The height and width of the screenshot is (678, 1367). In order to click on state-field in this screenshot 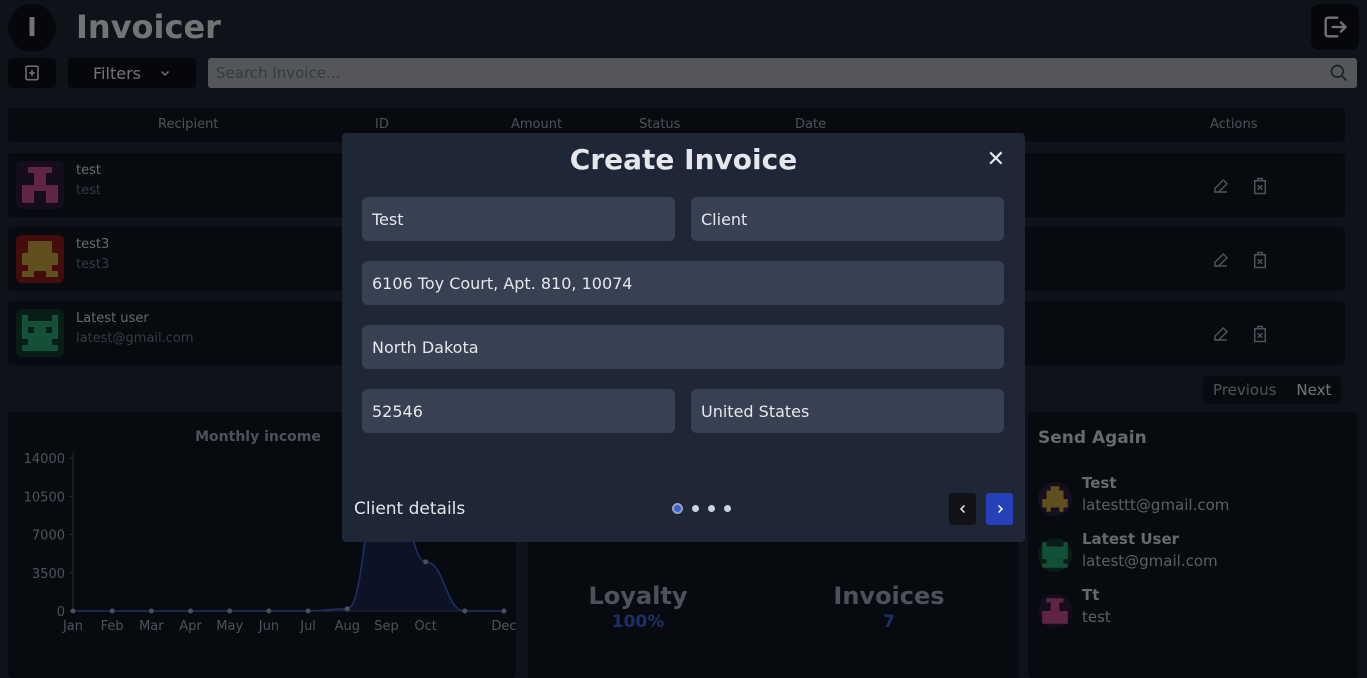, I will do `click(683, 347)`.